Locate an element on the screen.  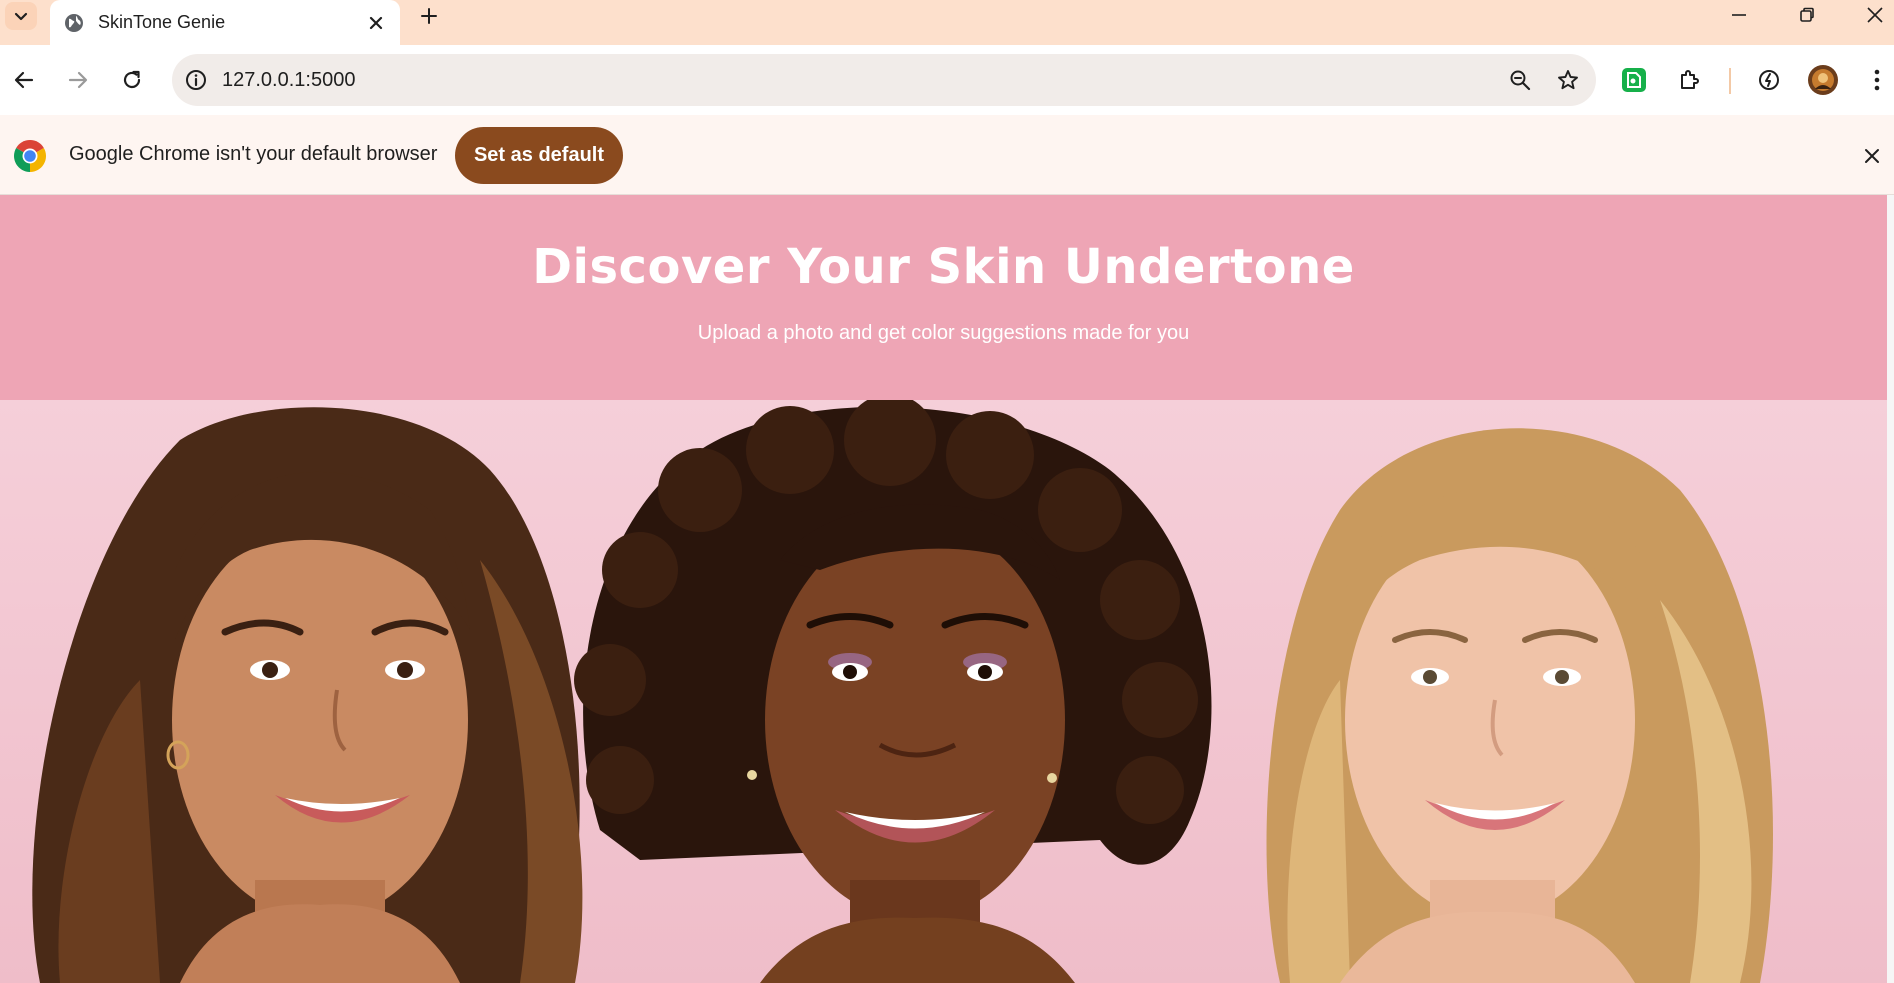
star-icon is located at coordinates (1568, 80).